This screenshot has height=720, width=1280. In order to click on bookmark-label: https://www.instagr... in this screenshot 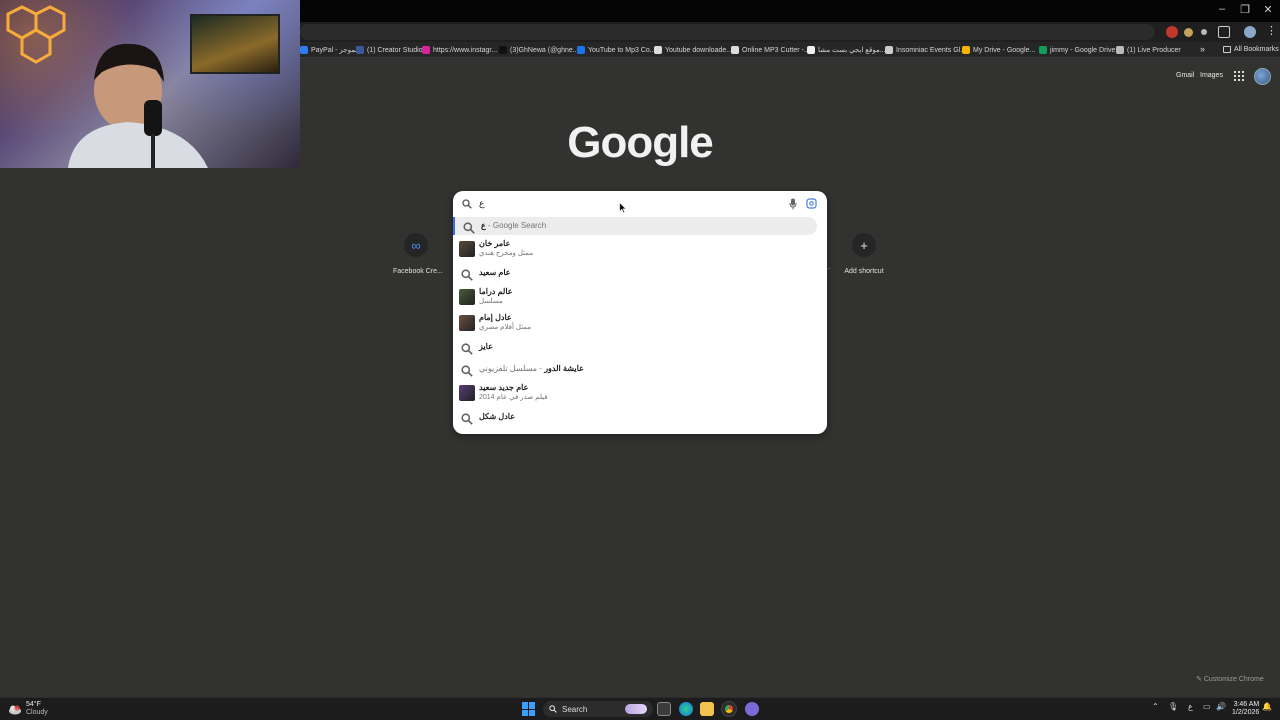, I will do `click(465, 50)`.